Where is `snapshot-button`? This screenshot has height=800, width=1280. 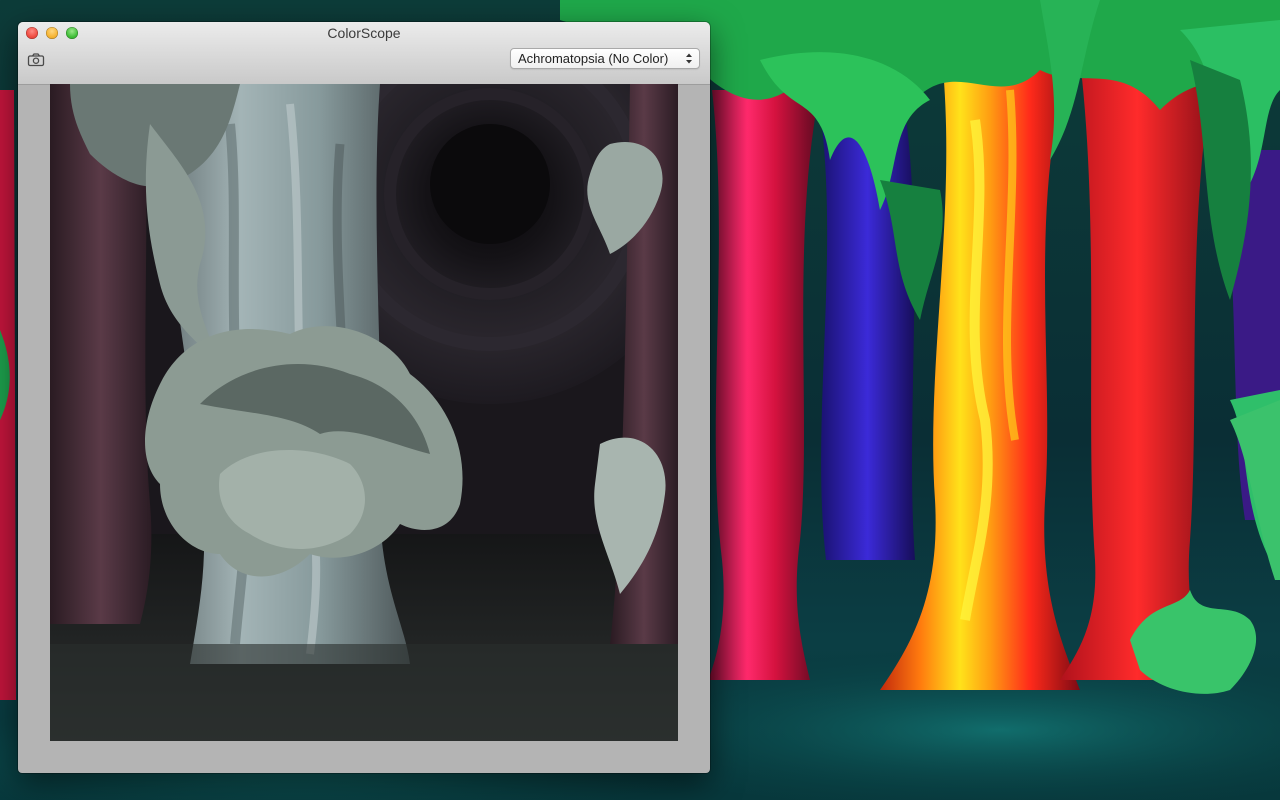
snapshot-button is located at coordinates (36, 60).